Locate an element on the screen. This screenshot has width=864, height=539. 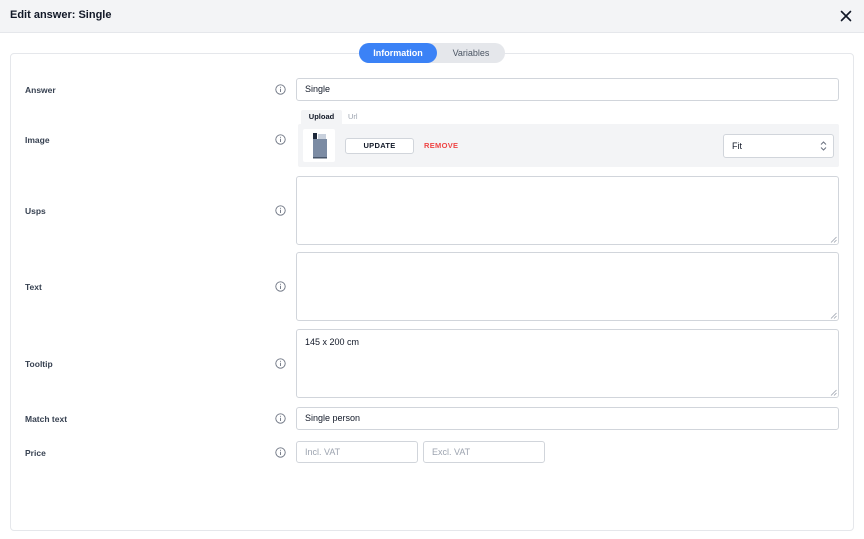
update-image-button: UPDATE is located at coordinates (379, 146).